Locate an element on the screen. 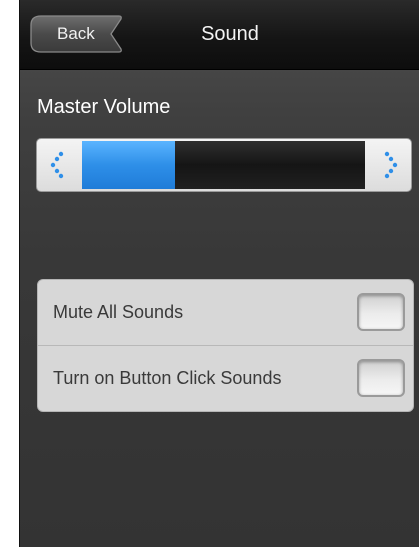  chevron-left-icon is located at coordinates (57, 165).